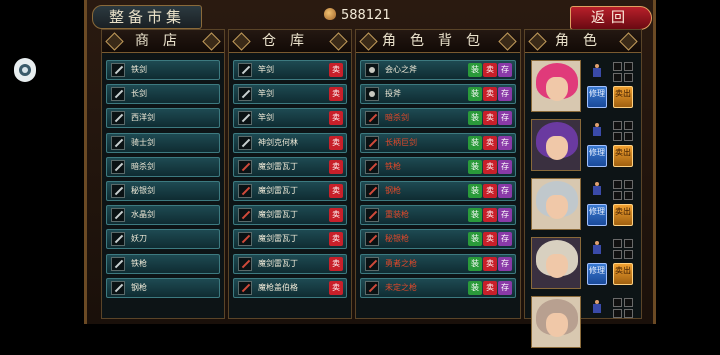  I want to click on shop-header-label: 商店, so click(163, 41).